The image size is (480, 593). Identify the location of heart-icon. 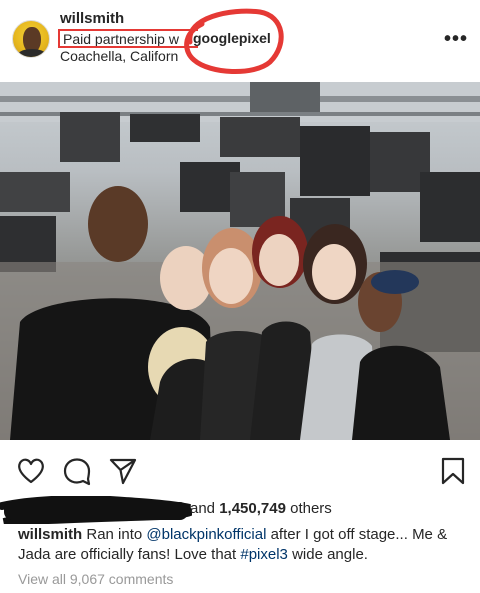
(31, 471).